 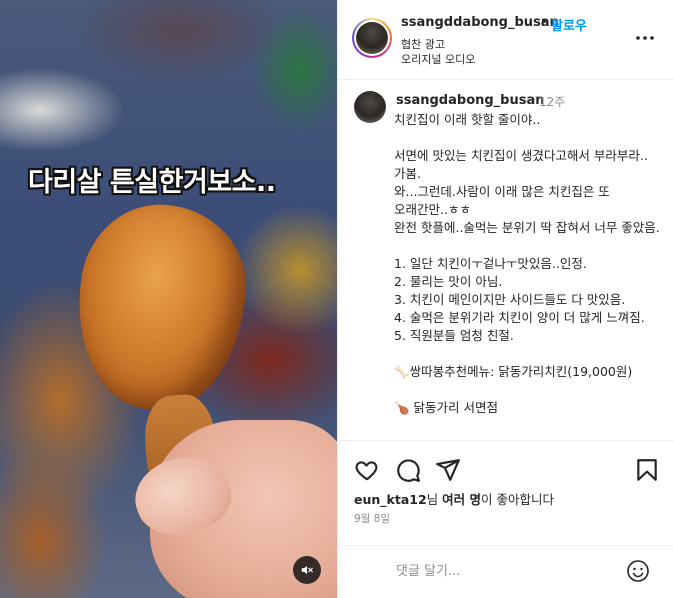 What do you see at coordinates (370, 107) in the screenshot?
I see `comment-avatar` at bounding box center [370, 107].